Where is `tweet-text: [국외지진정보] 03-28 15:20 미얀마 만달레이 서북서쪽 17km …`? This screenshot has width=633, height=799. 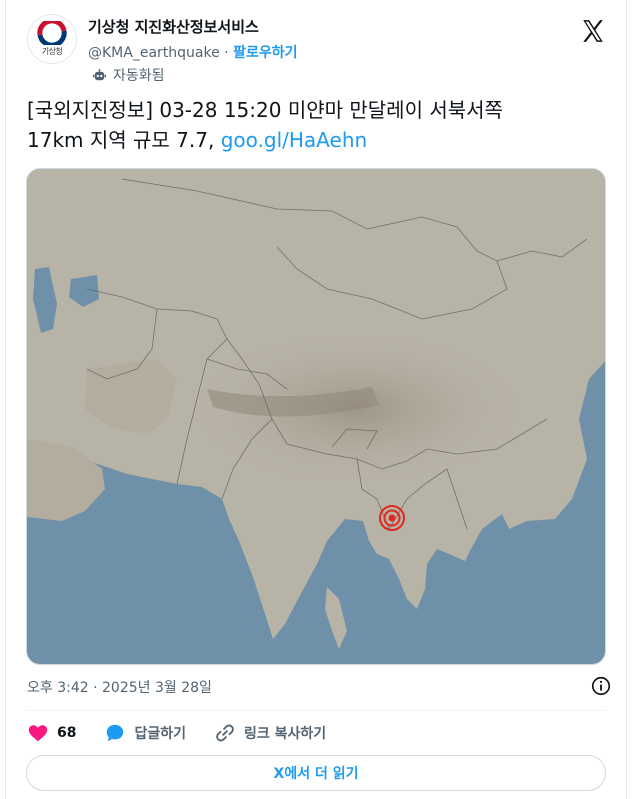
tweet-text: [국외지진정보] 03-28 15:20 미얀마 만달레이 서북서쪽 17km … is located at coordinates (317, 125).